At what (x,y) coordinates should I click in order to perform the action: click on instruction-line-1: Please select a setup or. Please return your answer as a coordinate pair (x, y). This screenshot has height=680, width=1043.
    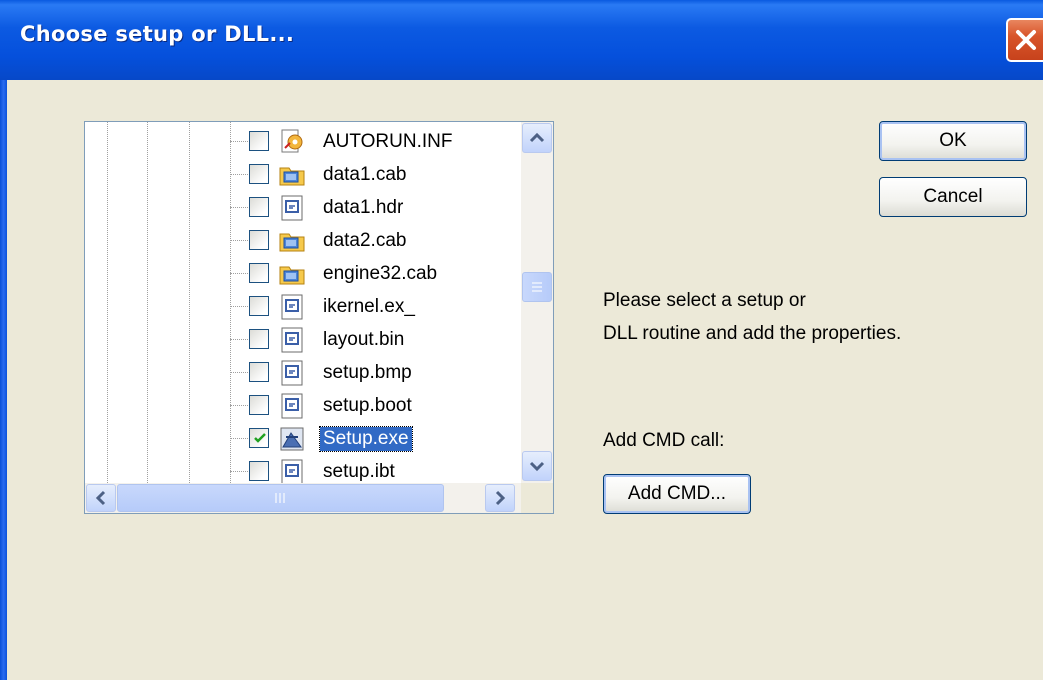
    Looking at the image, I should click on (704, 300).